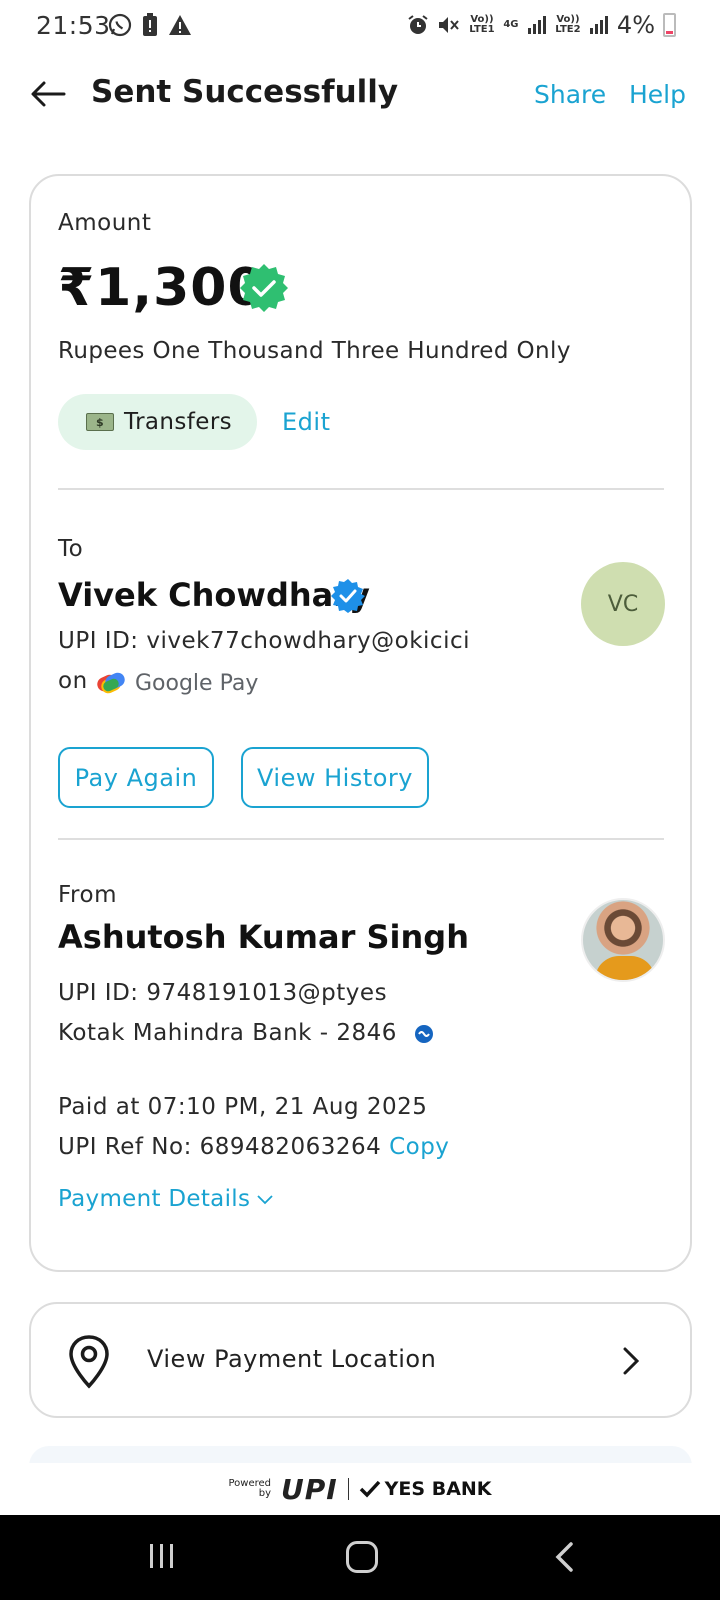 This screenshot has width=720, height=1600. What do you see at coordinates (423, 1033) in the screenshot?
I see `upi-lite-icon` at bounding box center [423, 1033].